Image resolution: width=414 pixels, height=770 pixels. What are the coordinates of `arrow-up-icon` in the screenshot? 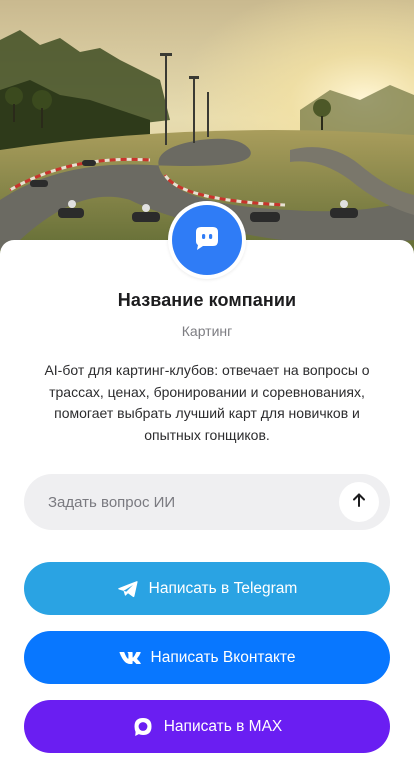 It's located at (359, 502).